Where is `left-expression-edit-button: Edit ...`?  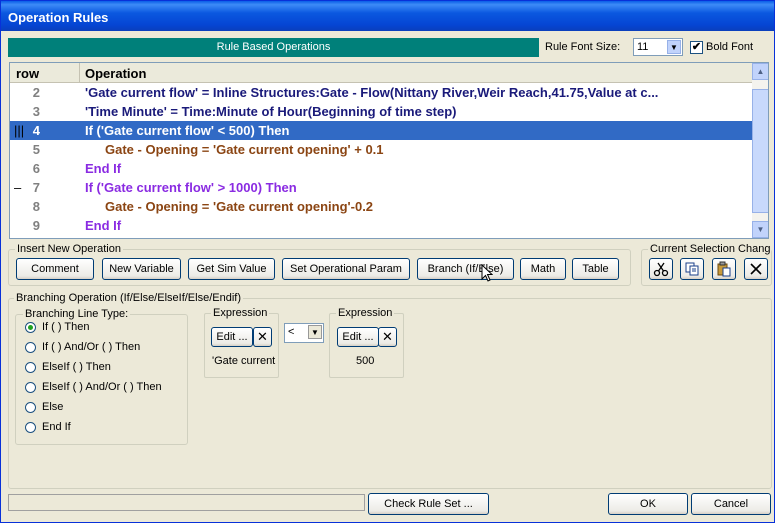
left-expression-edit-button: Edit ... is located at coordinates (232, 337).